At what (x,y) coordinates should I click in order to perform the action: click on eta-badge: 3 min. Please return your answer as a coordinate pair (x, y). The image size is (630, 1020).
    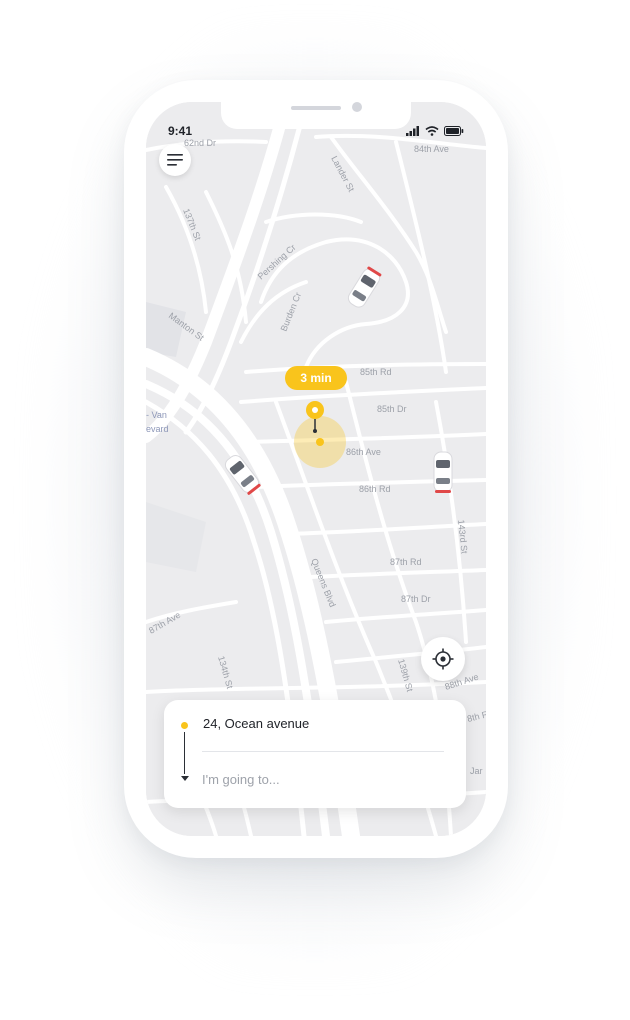
    Looking at the image, I should click on (316, 378).